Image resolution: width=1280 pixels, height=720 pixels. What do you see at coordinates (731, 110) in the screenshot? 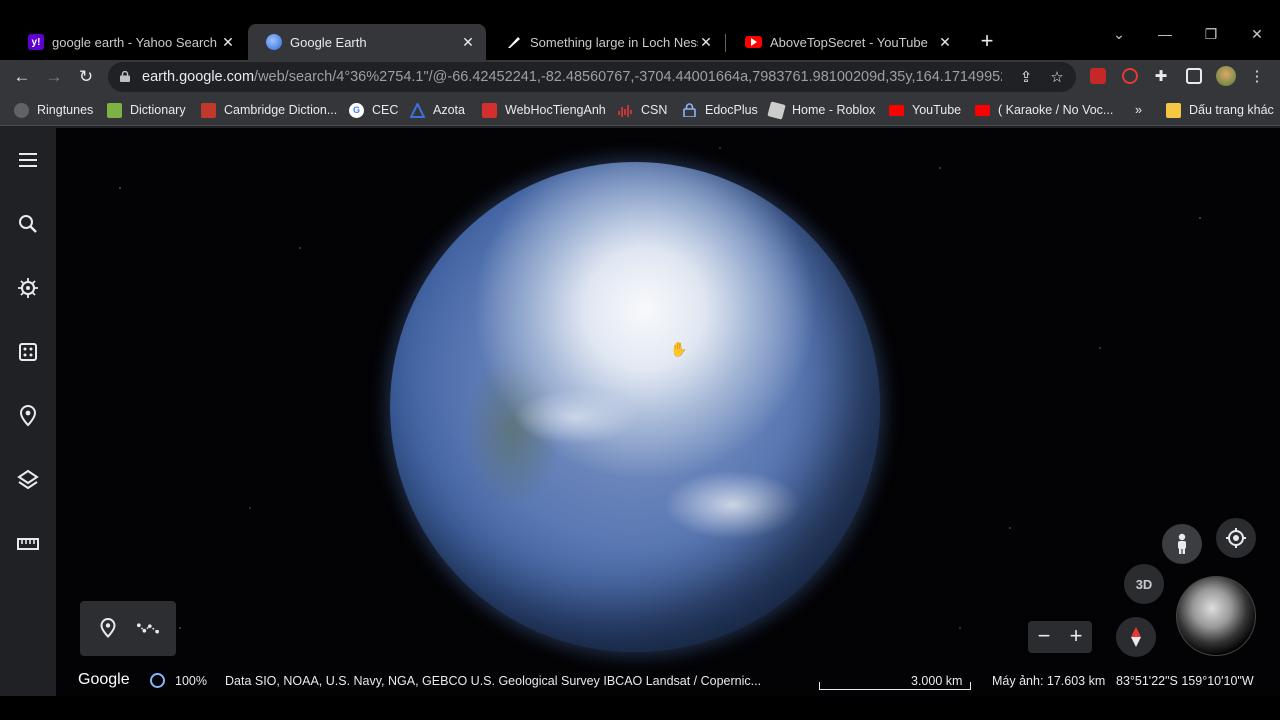
I see `bookmark-label: EdocPlus` at bounding box center [731, 110].